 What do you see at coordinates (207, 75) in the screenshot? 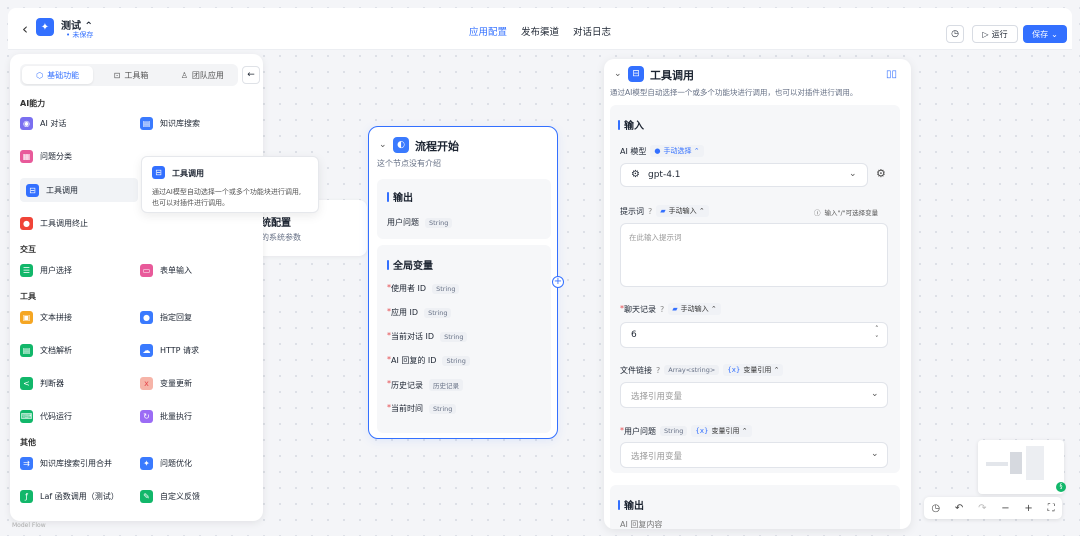
I see `tab-team-label: 团队应用` at bounding box center [207, 75].